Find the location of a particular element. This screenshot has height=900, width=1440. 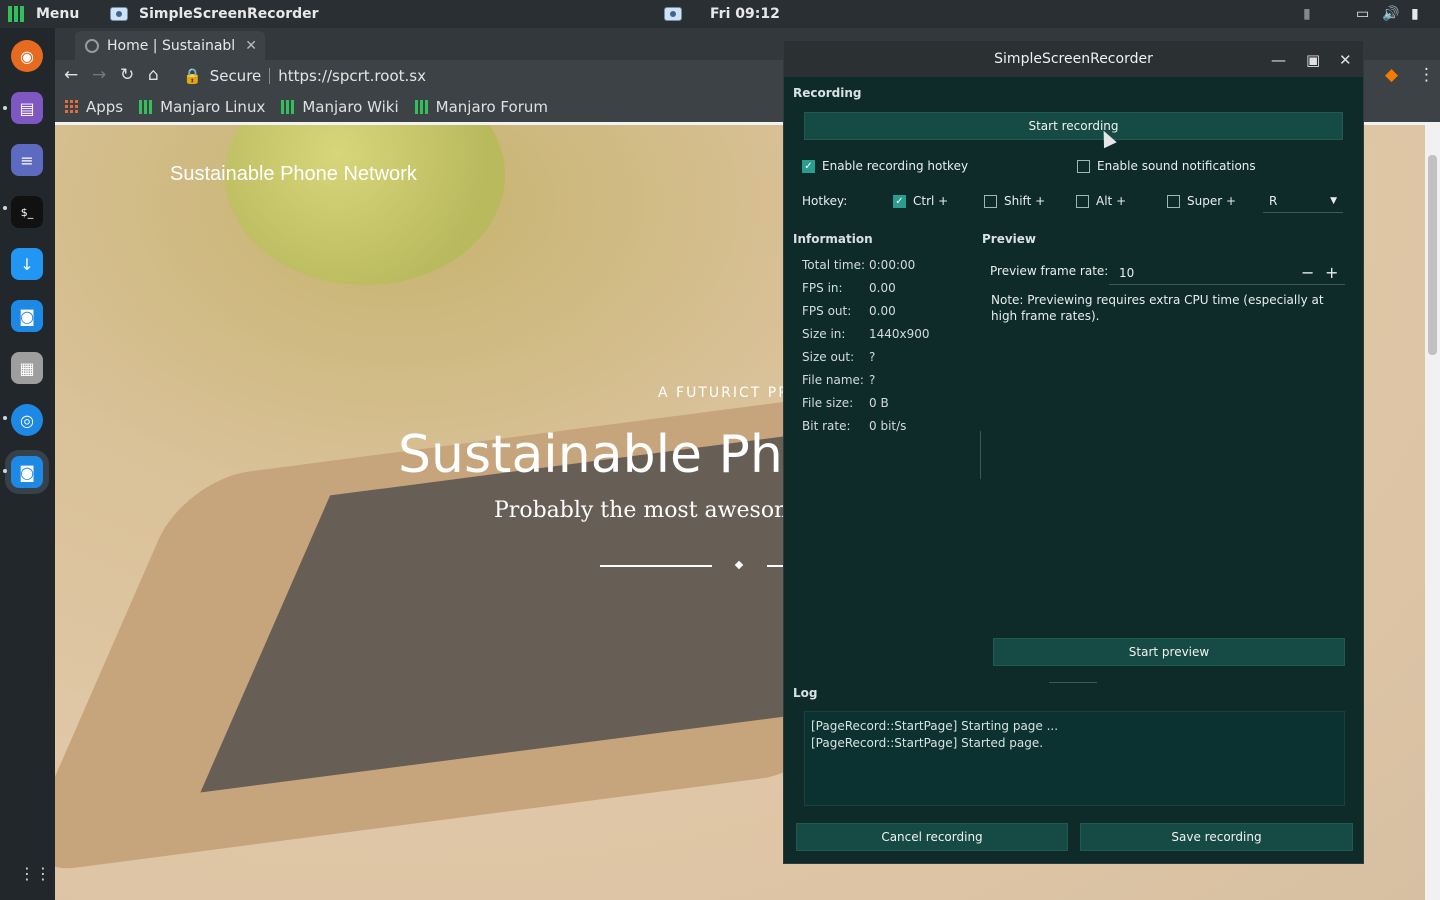

workspace-icon: ▮ is located at coordinates (1307, 14).